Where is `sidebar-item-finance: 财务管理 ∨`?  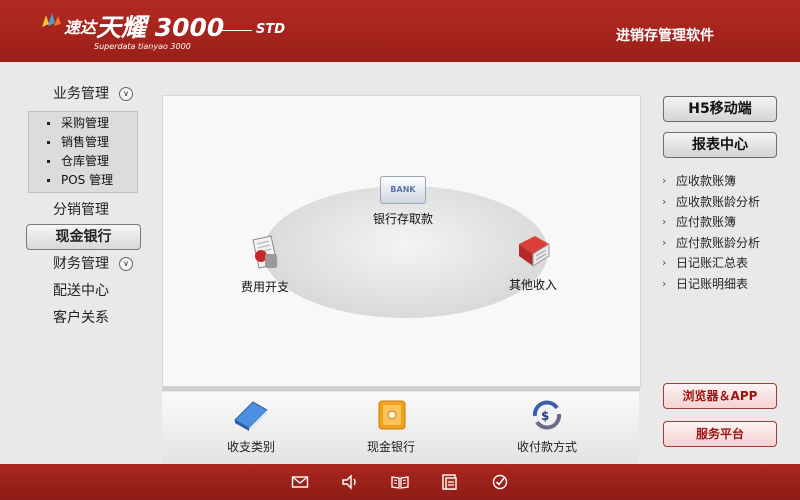 sidebar-item-finance: 财务管理 ∨ is located at coordinates (83, 264).